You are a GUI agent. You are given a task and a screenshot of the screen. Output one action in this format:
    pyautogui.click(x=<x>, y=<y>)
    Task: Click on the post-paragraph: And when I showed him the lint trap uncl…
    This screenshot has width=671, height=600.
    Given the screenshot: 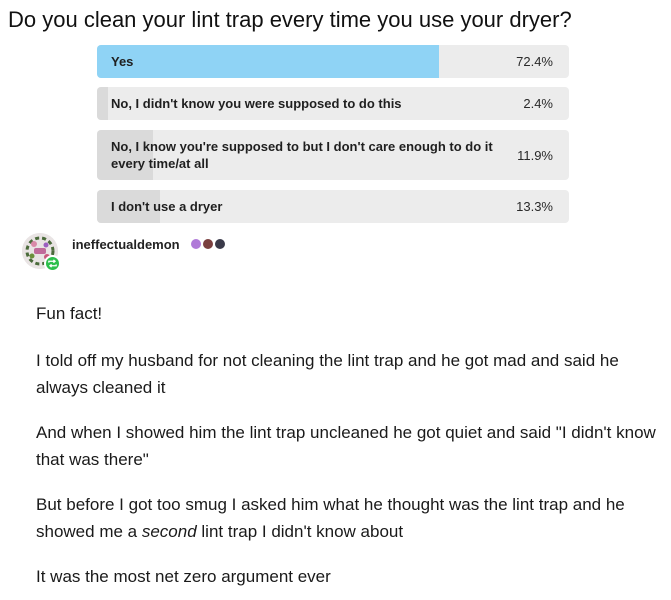 What is the action you would take?
    pyautogui.click(x=346, y=446)
    